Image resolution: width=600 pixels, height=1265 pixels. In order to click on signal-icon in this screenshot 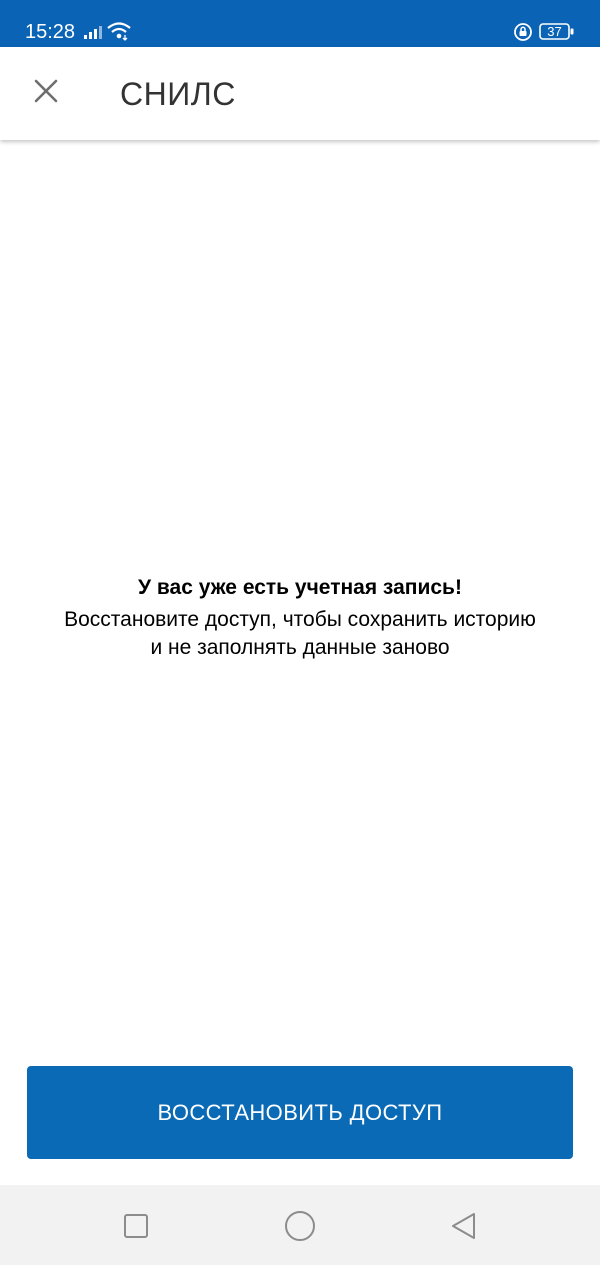, I will do `click(93, 32)`.